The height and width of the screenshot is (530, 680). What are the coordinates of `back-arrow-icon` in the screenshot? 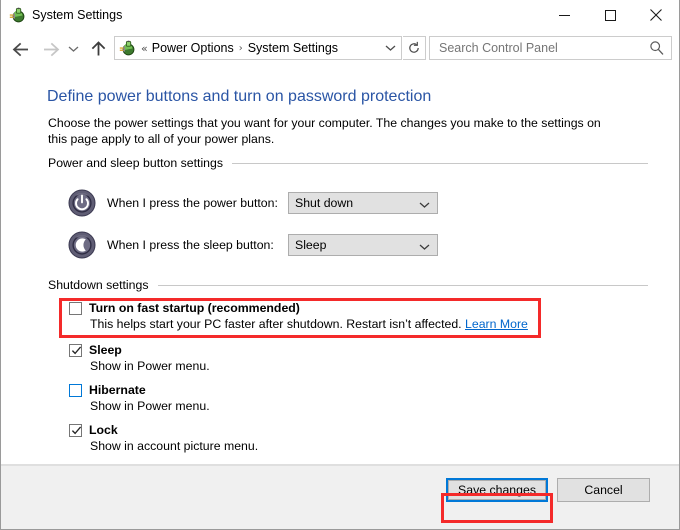 It's located at (20, 49).